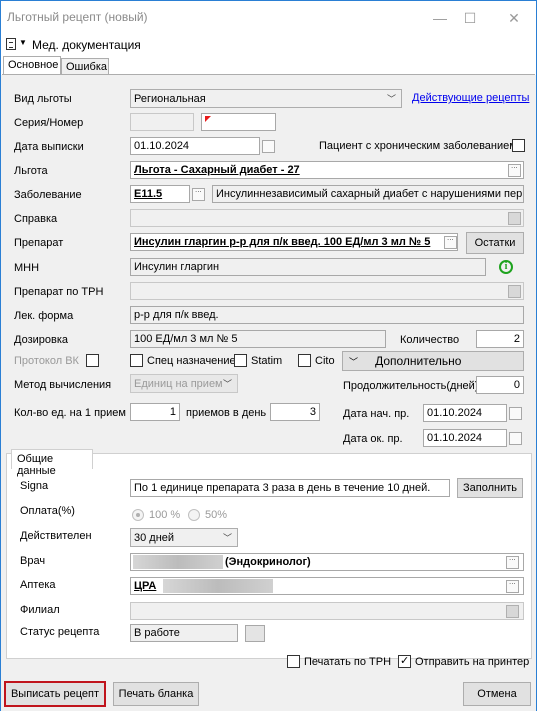 Image resolution: width=537 pixels, height=711 pixels. I want to click on special-purpose-checkbox, so click(136, 360).